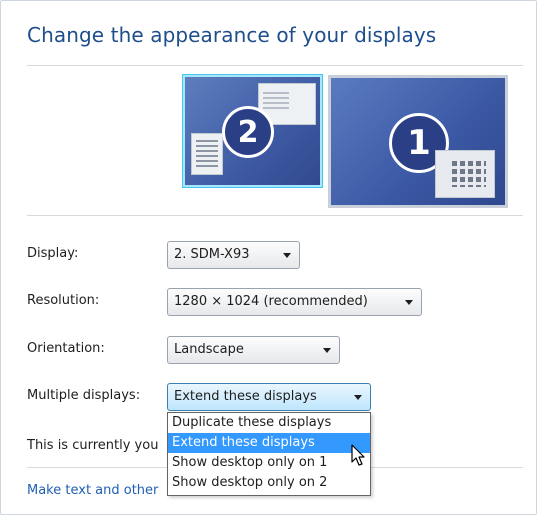  What do you see at coordinates (269, 443) in the screenshot?
I see `option-extend-displays: Extend these displays` at bounding box center [269, 443].